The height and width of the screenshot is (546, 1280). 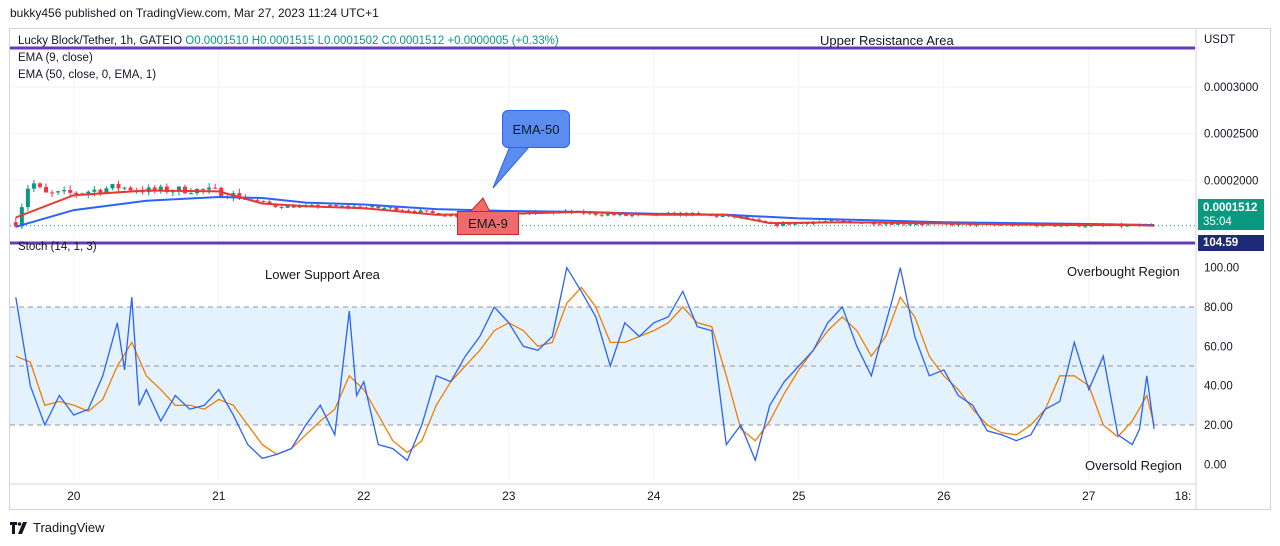 I want to click on time-tick-label: 22, so click(x=364, y=496).